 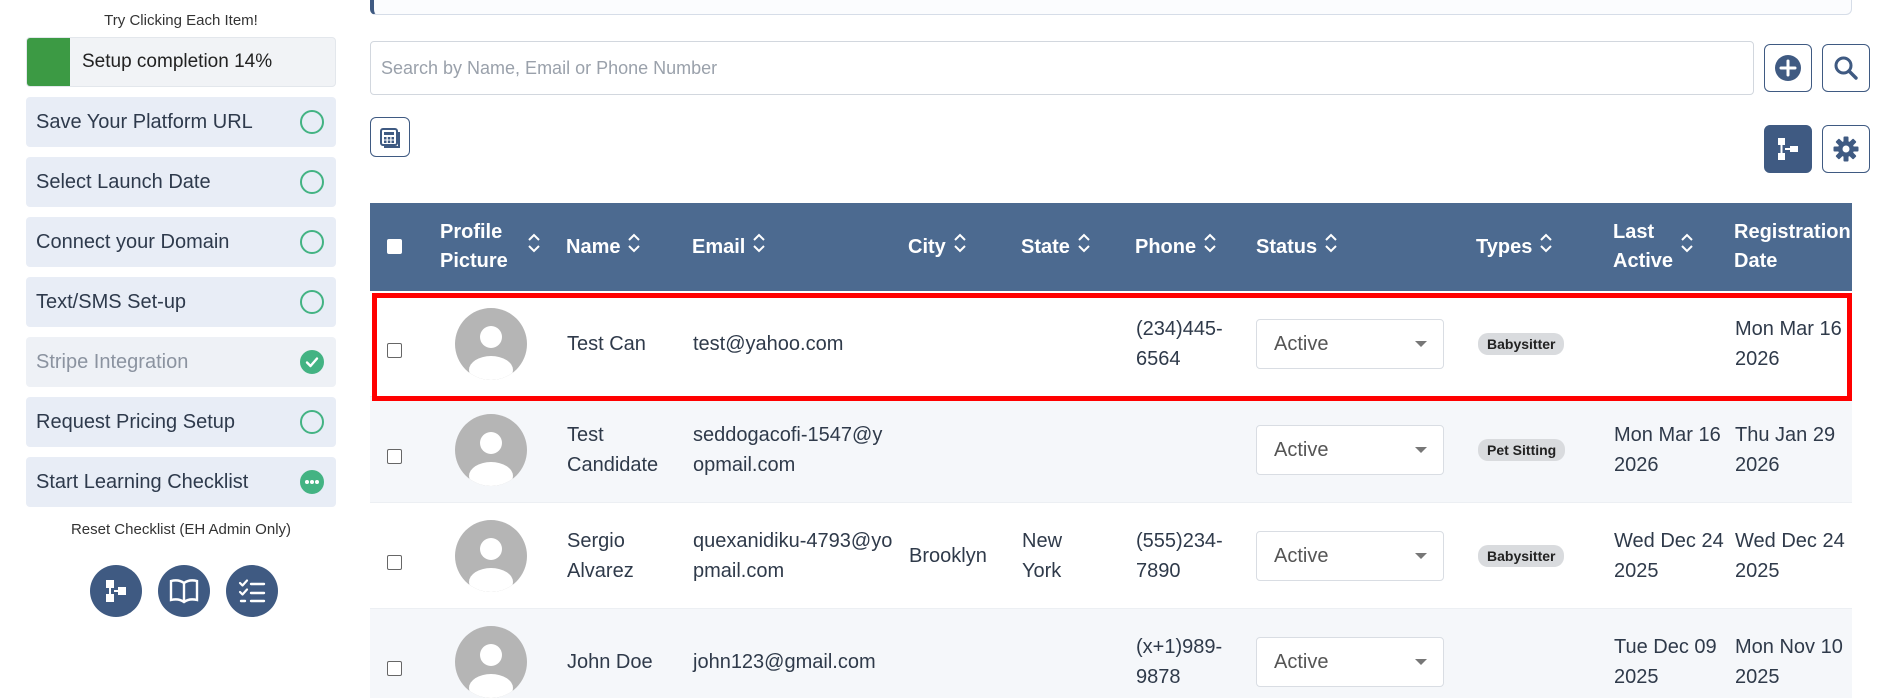 What do you see at coordinates (793, 556) in the screenshot?
I see `cell-email: quexanidiku-4793@yopmail.com` at bounding box center [793, 556].